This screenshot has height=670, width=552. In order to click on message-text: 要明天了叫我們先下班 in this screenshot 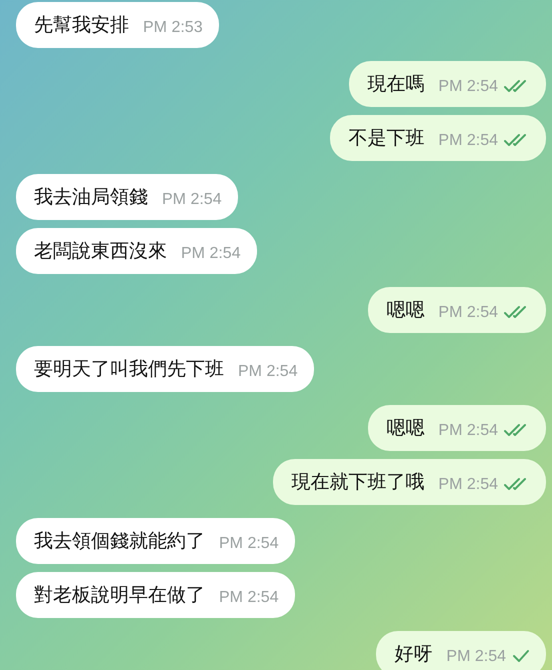, I will do `click(129, 369)`.